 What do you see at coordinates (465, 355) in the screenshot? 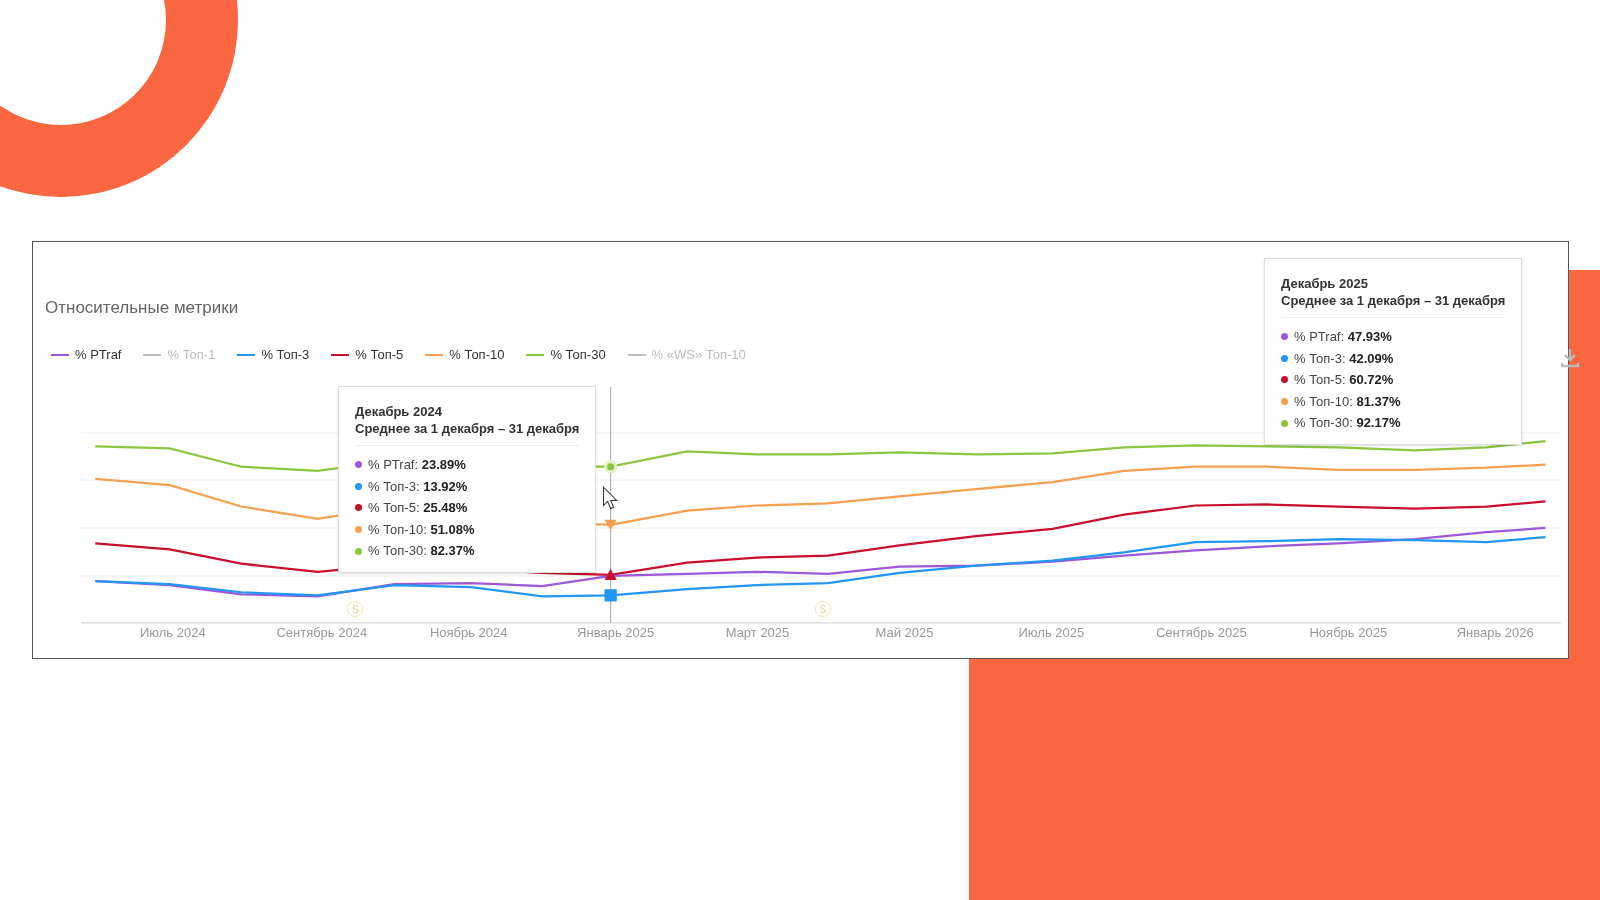
I see `legend-item: % Топ-10` at bounding box center [465, 355].